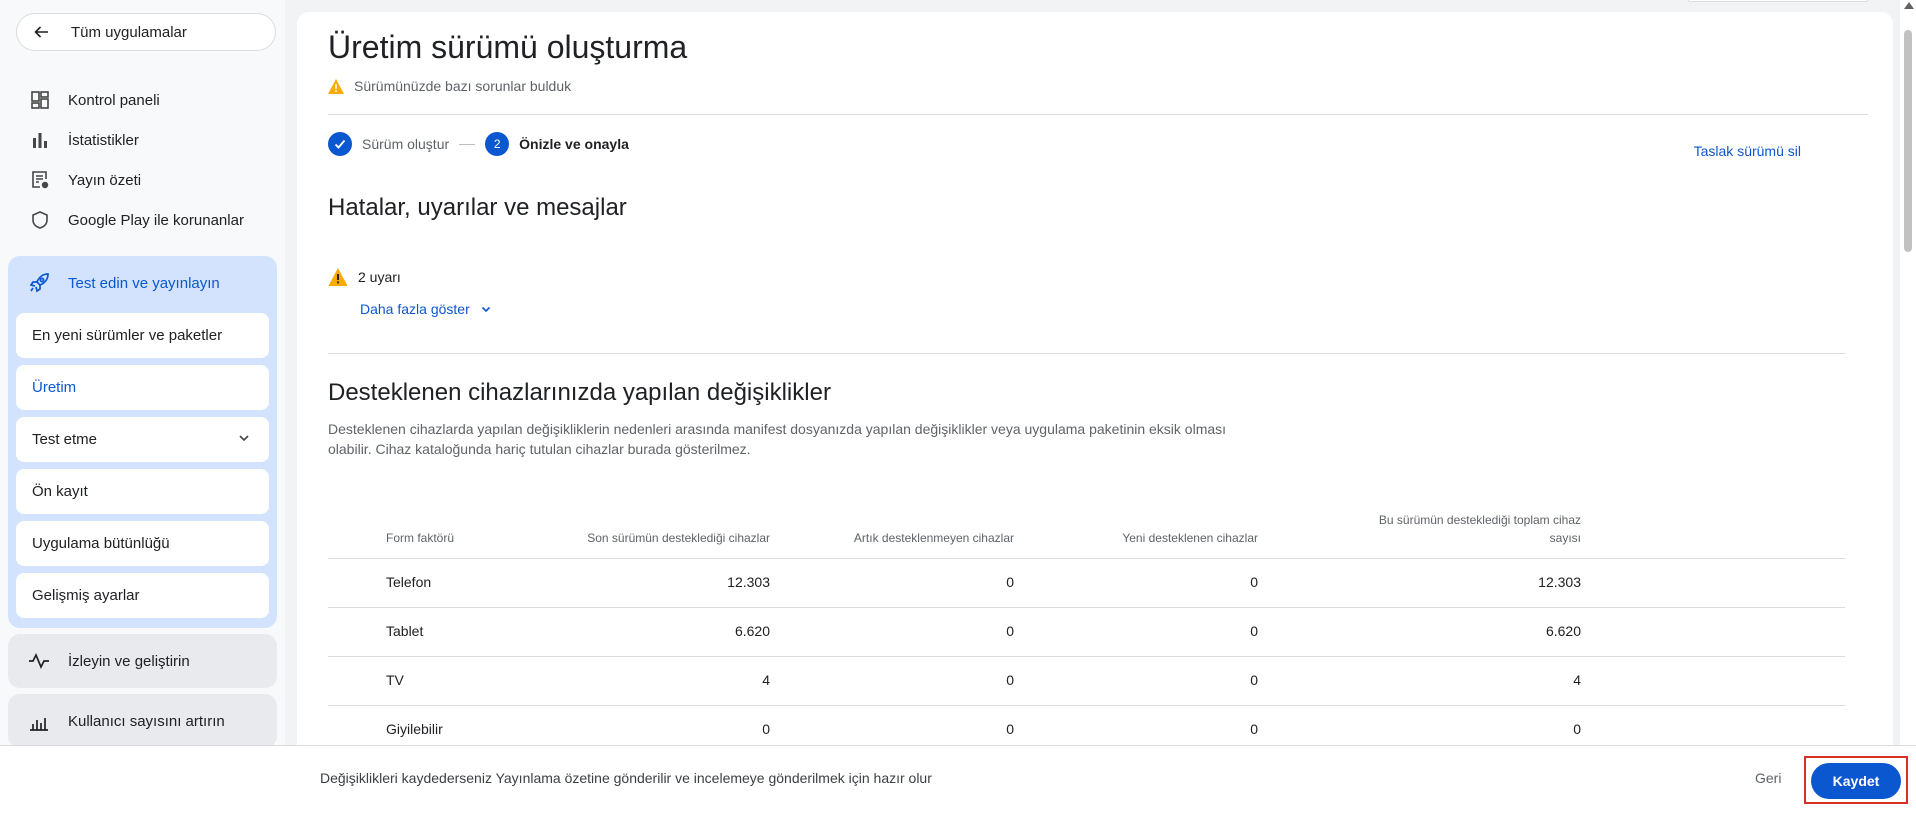  What do you see at coordinates (395, 680) in the screenshot?
I see `table-cell: TV` at bounding box center [395, 680].